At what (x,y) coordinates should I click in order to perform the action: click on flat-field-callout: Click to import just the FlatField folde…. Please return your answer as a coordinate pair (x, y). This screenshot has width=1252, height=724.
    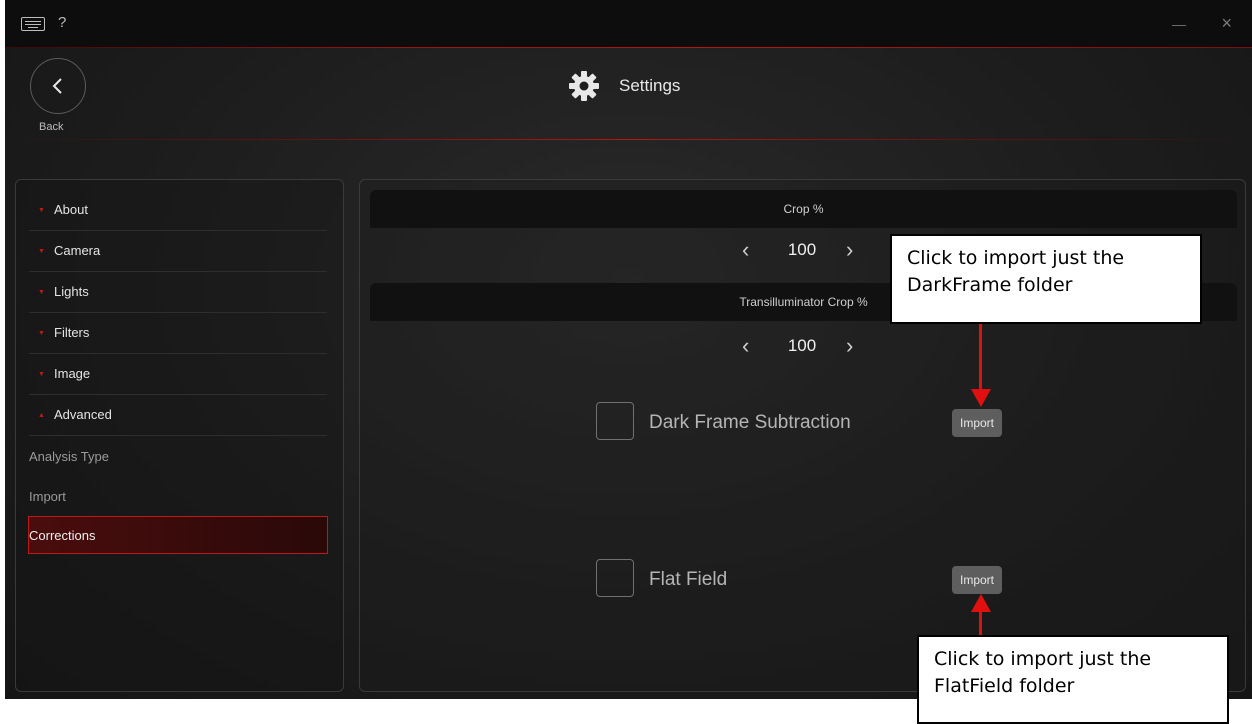
    Looking at the image, I should click on (1073, 679).